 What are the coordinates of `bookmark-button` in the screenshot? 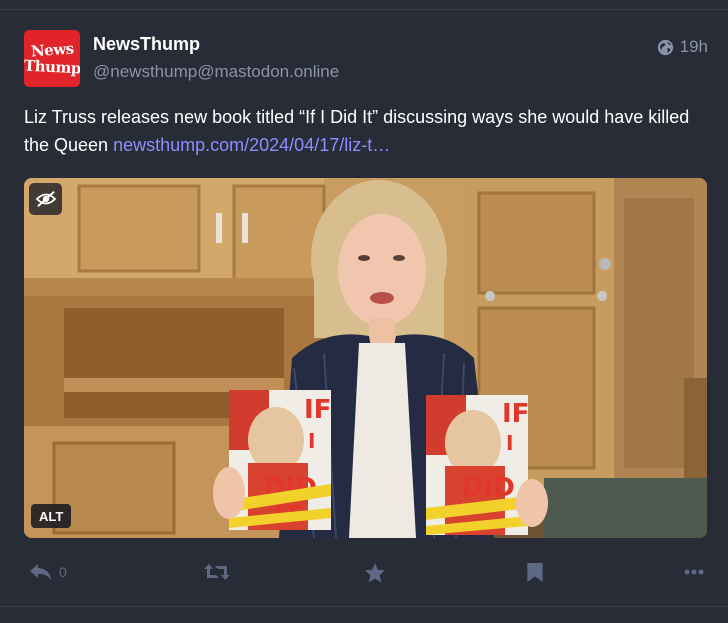 It's located at (535, 572).